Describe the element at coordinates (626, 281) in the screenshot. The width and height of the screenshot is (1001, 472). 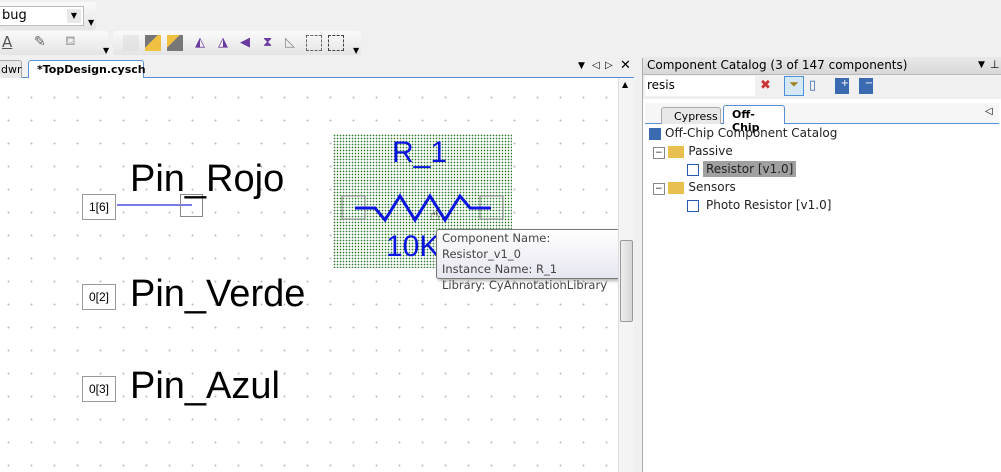
I see `scrollbar-thumb` at that location.